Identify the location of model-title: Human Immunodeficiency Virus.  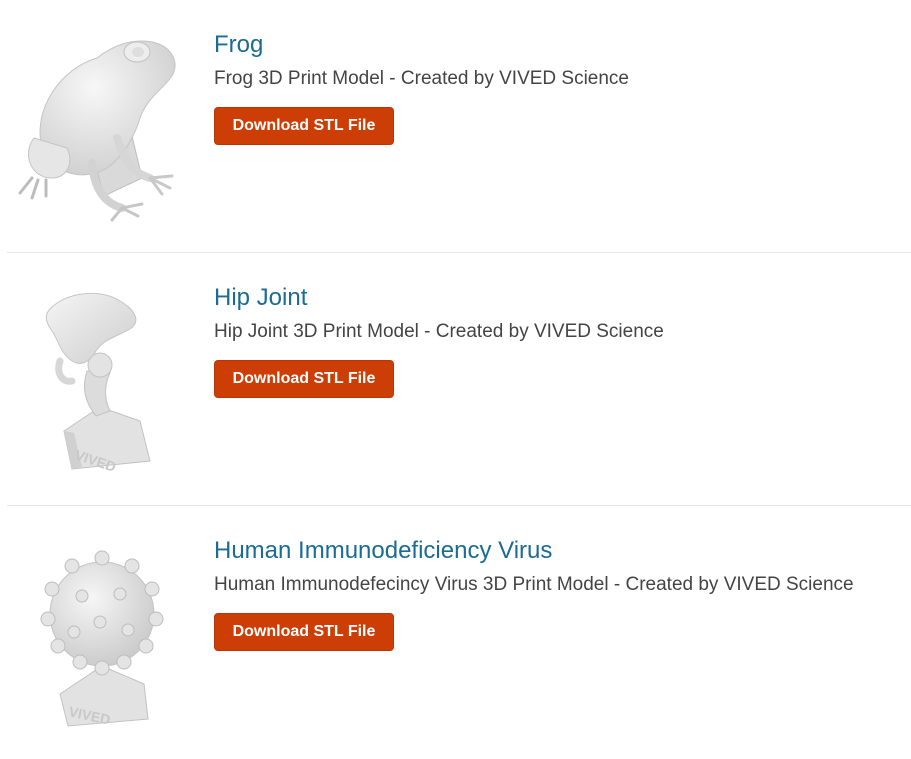
(383, 551).